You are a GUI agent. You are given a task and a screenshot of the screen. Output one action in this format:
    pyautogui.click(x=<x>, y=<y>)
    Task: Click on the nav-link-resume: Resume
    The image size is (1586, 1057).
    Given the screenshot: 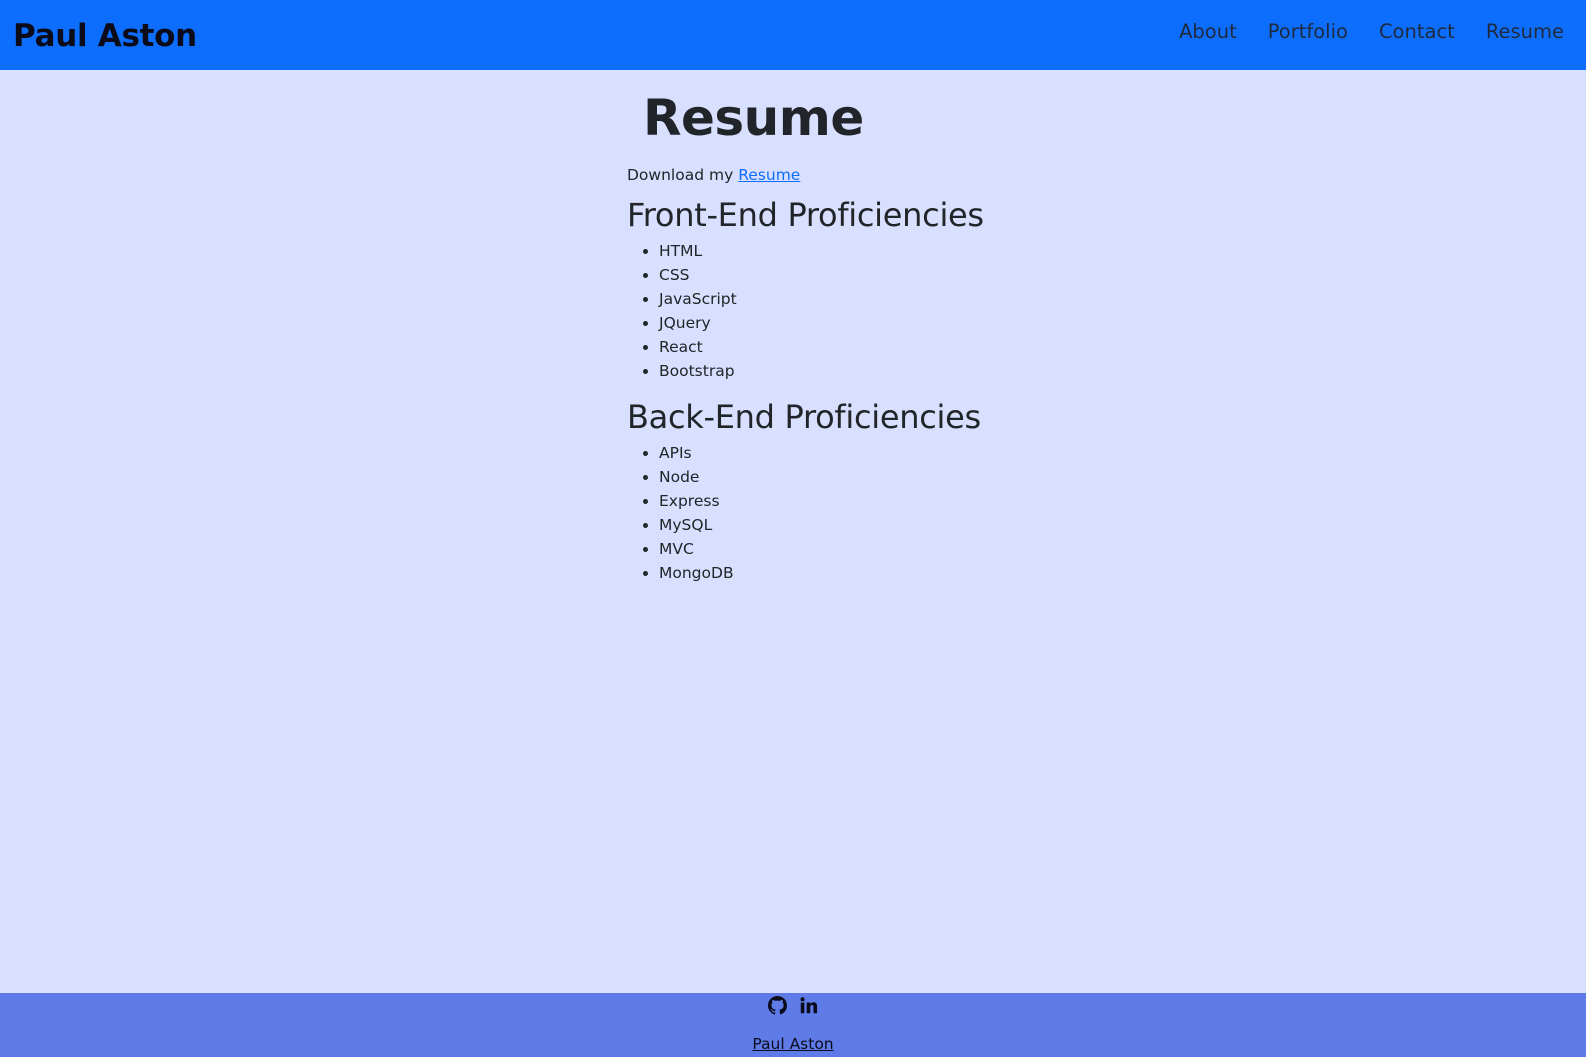 What is the action you would take?
    pyautogui.click(x=1525, y=31)
    